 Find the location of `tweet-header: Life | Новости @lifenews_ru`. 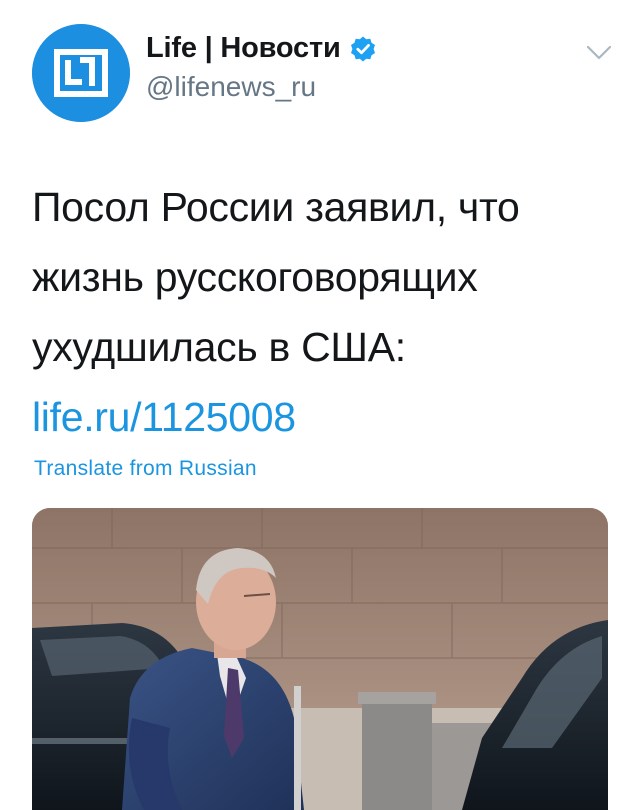

tweet-header: Life | Новости @lifenews_ru is located at coordinates (327, 72).